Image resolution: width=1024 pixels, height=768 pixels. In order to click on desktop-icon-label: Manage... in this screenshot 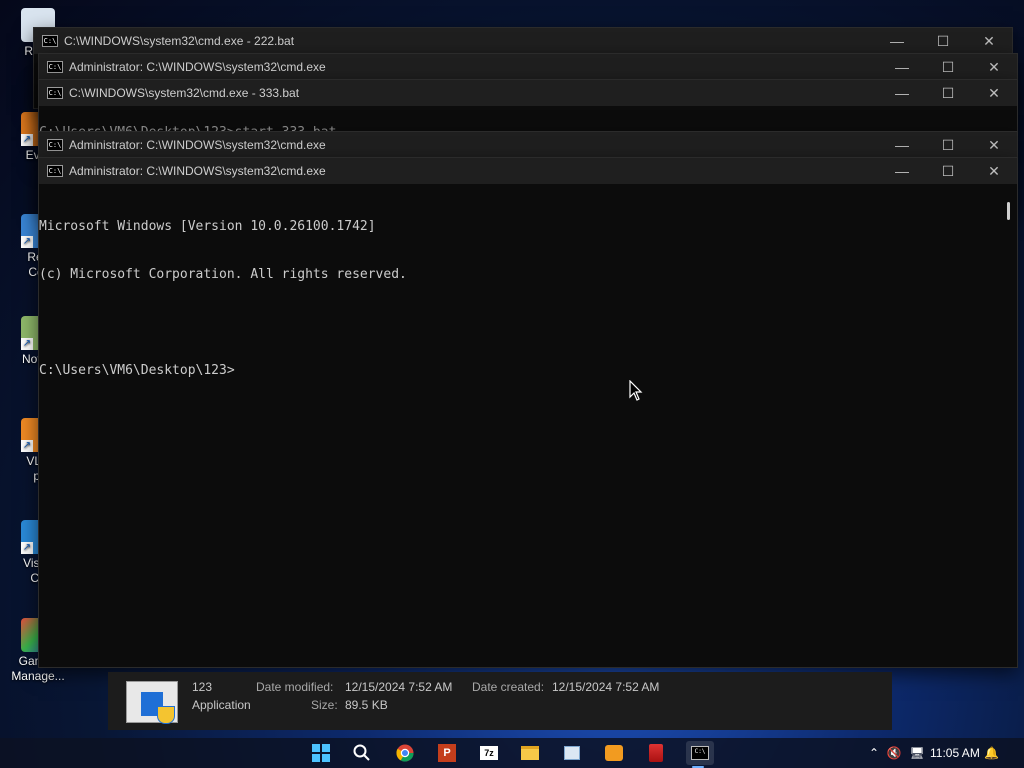, I will do `click(38, 676)`.